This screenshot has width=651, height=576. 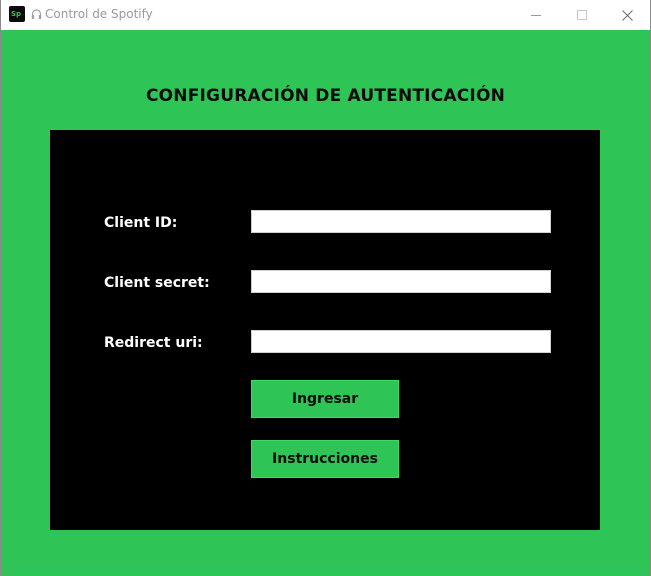 I want to click on window-title: Control de Spotify, so click(x=99, y=14).